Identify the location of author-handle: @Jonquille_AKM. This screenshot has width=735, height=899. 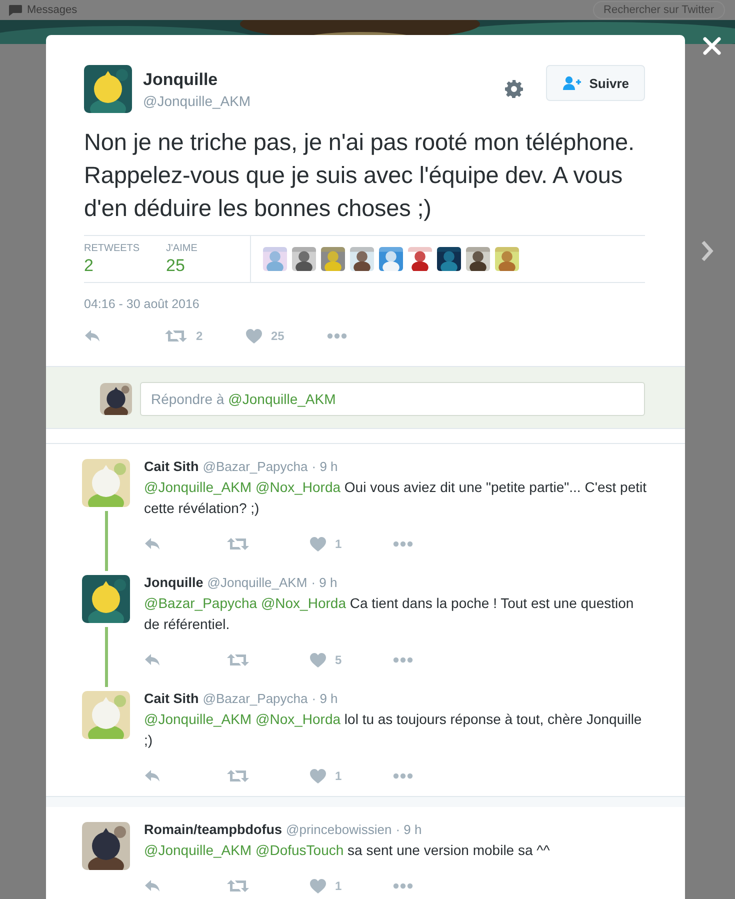
(318, 100).